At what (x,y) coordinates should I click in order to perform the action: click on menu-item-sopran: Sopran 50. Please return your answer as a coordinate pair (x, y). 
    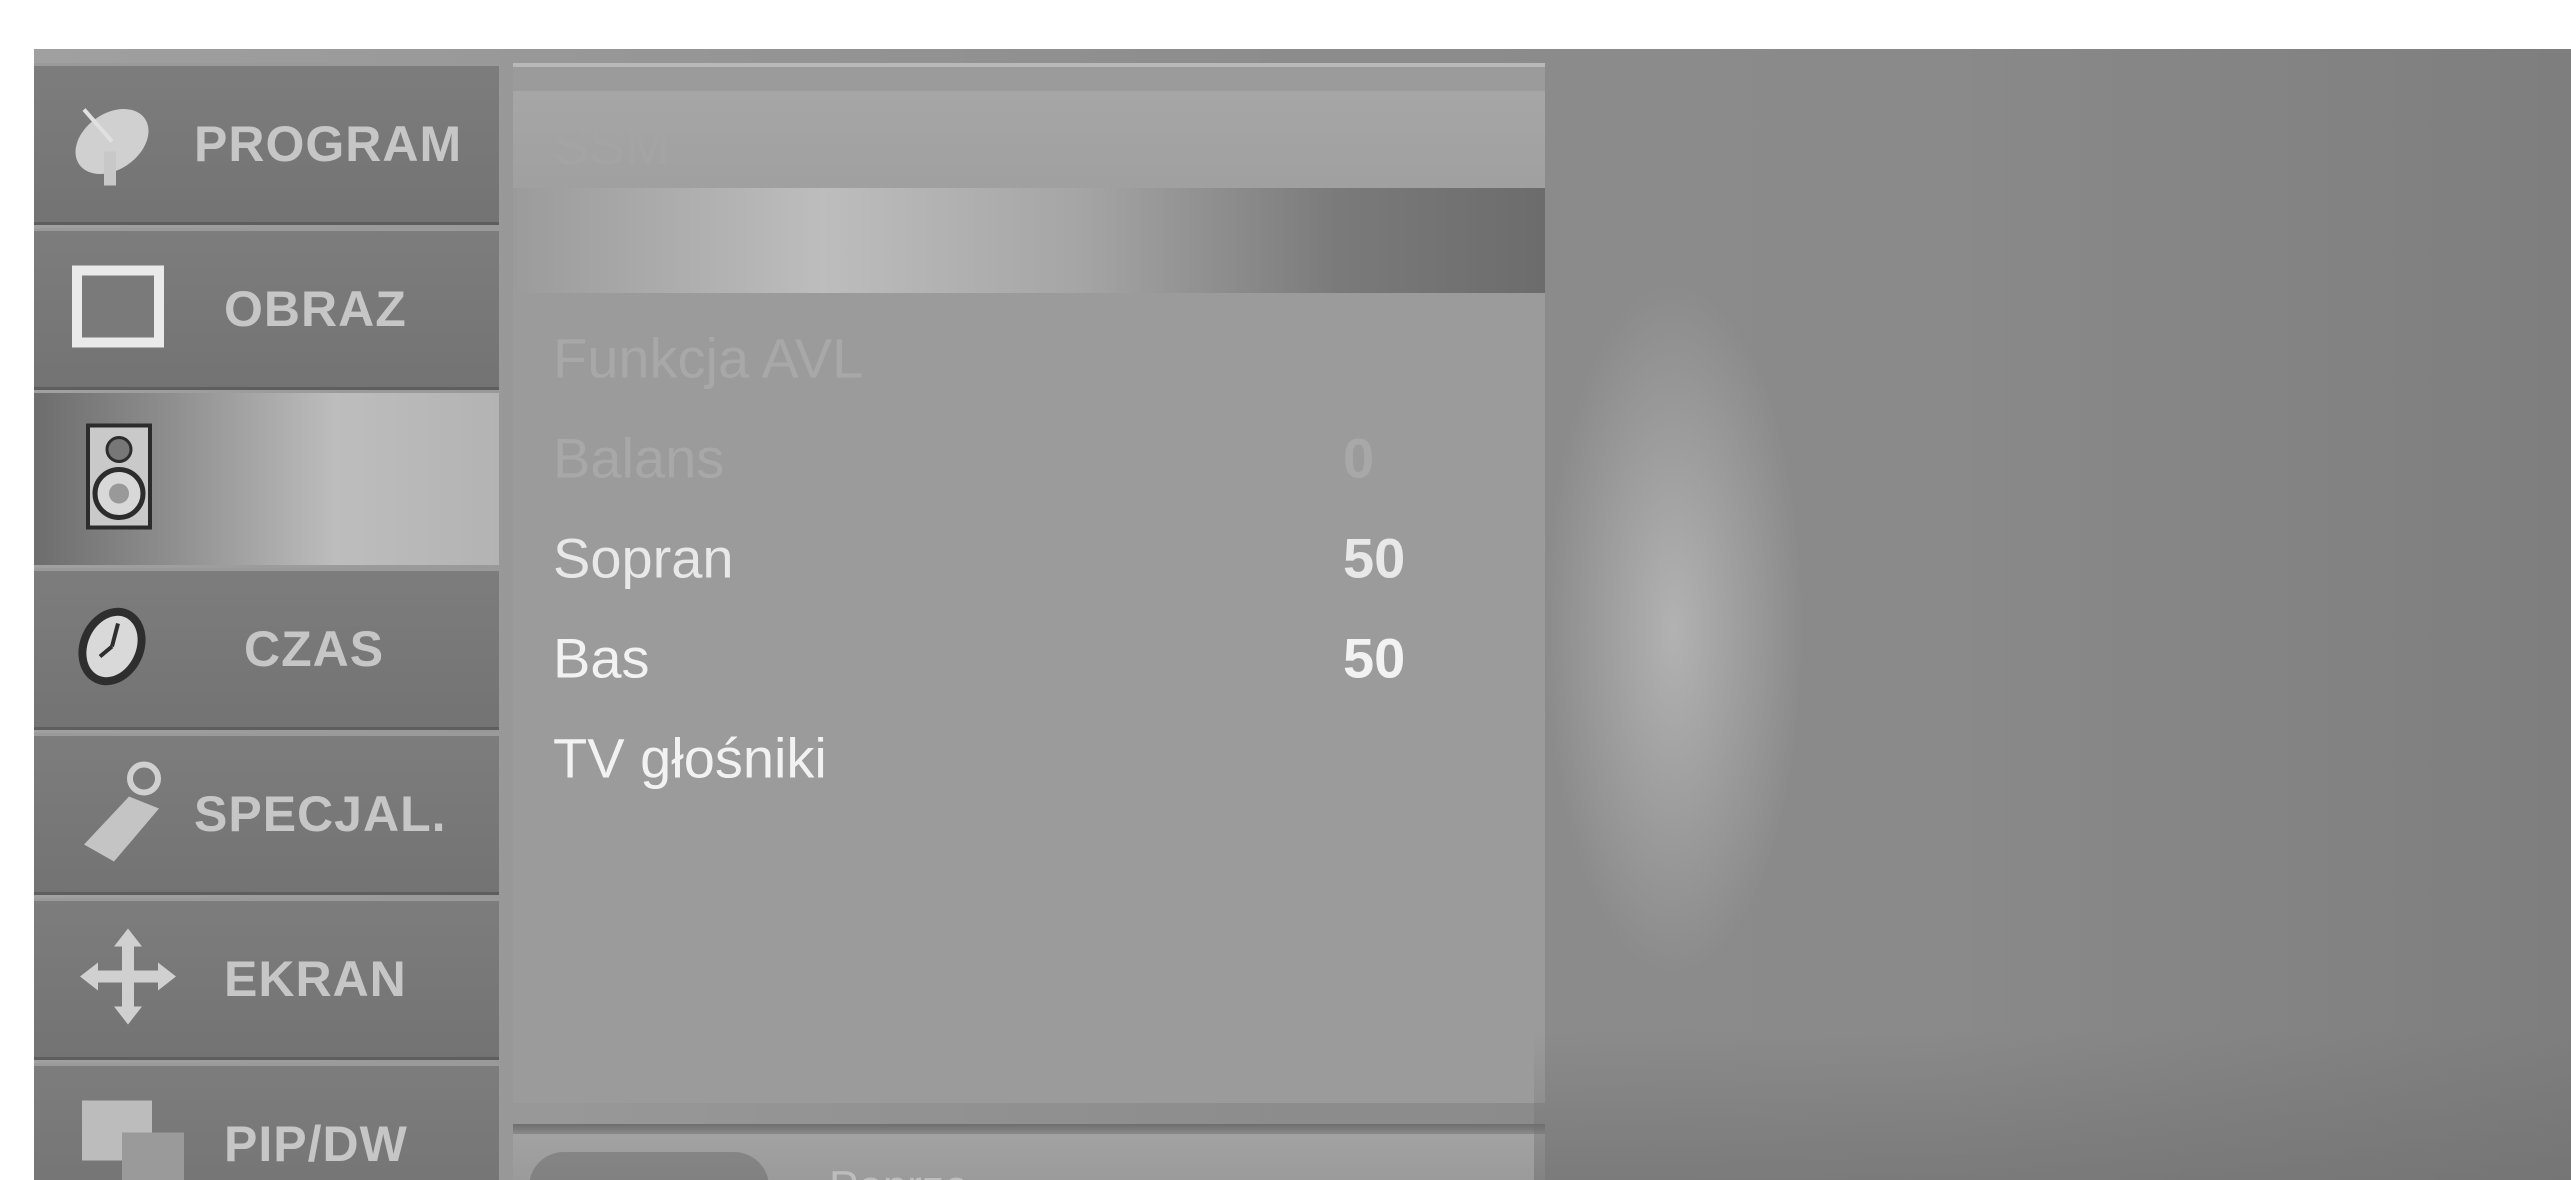
    Looking at the image, I should click on (1023, 558).